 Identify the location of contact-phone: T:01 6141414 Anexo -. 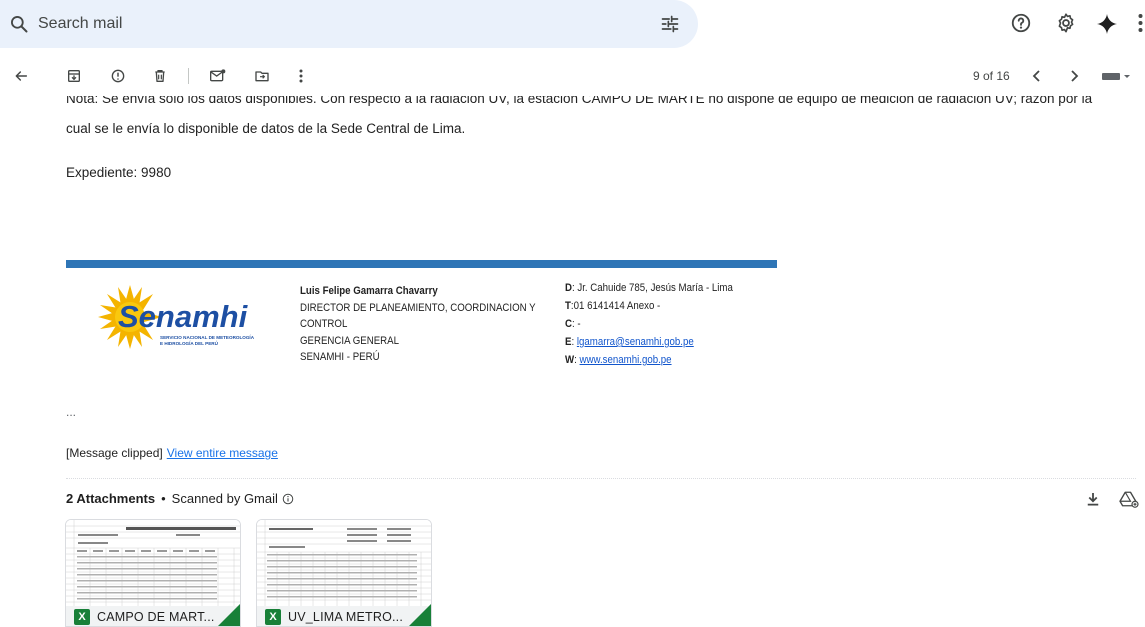
(613, 306).